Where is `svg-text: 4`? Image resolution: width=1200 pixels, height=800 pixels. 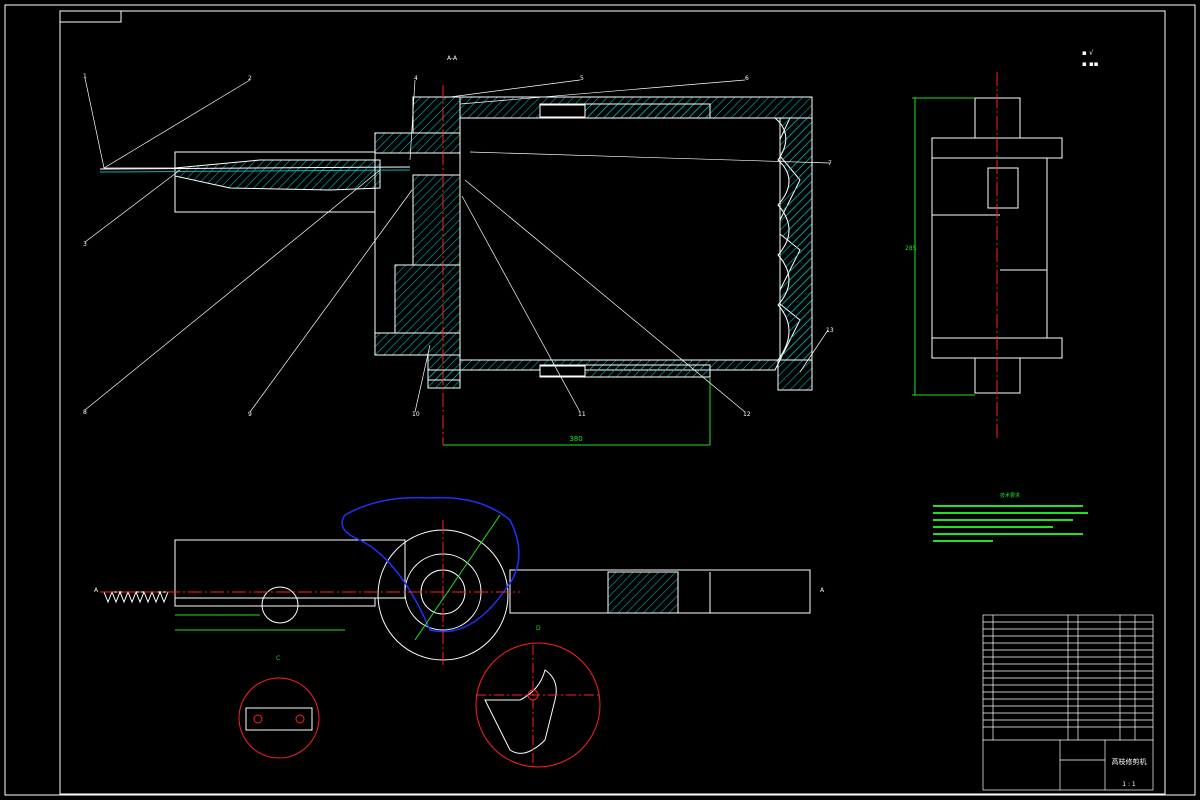 svg-text: 4 is located at coordinates (416, 78).